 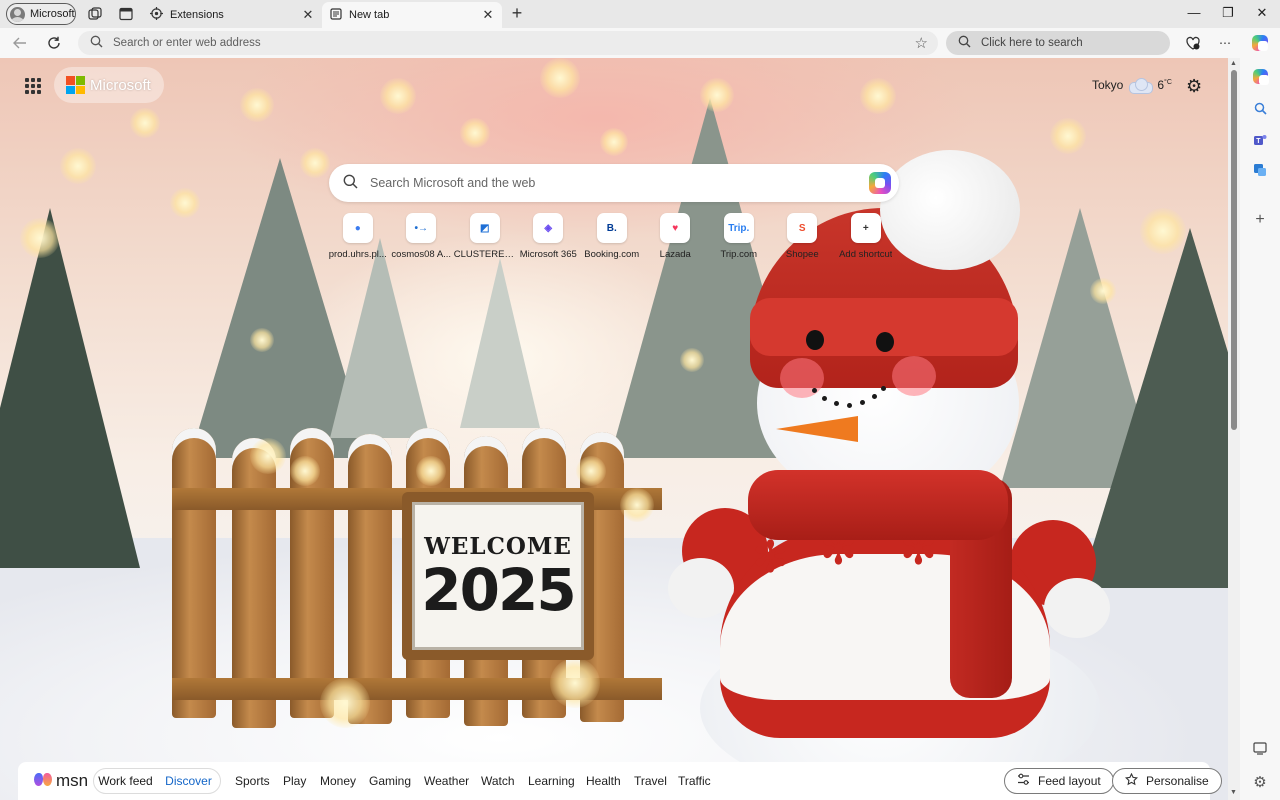 I want to click on scrollbar-thumb, so click(x=1234, y=250).